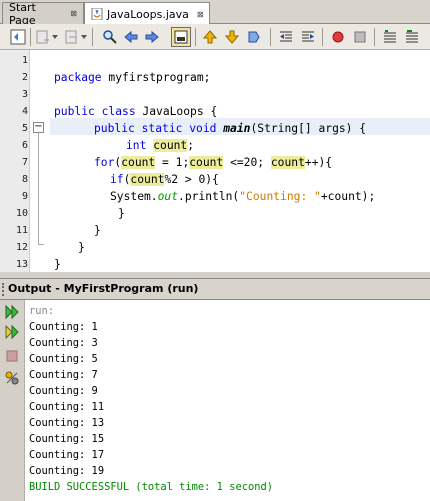  I want to click on shift-right-icon, so click(308, 37).